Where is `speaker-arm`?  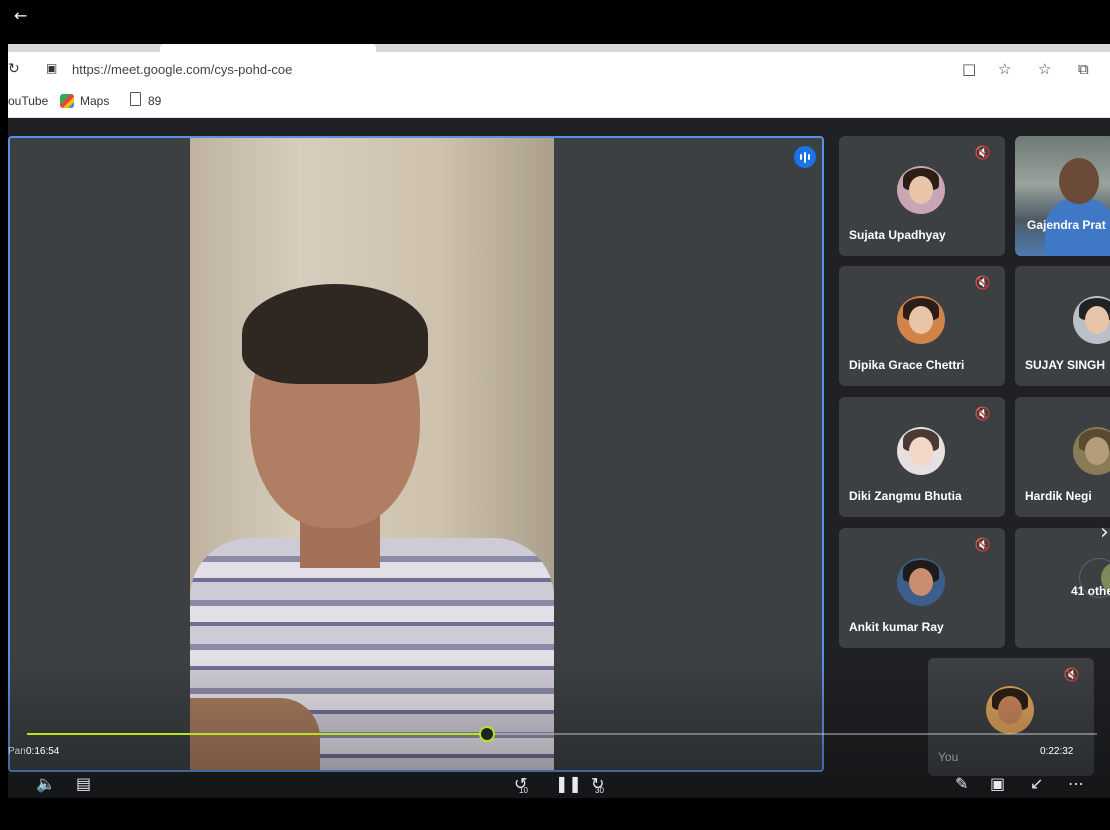 speaker-arm is located at coordinates (255, 734).